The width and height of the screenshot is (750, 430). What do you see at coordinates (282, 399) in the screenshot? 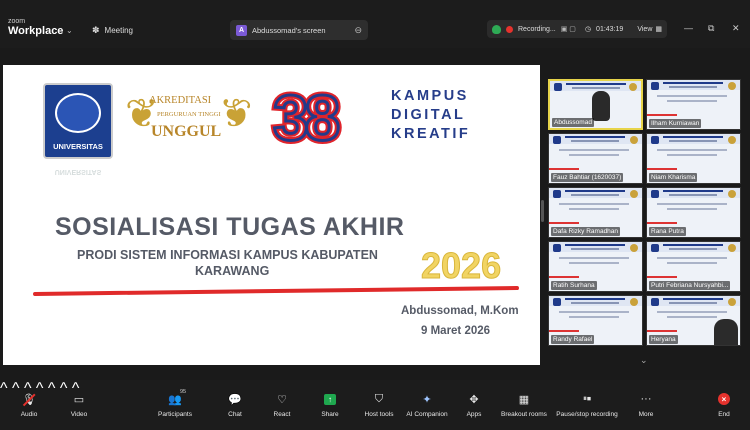
I see `heart-icon: ♡` at bounding box center [282, 399].